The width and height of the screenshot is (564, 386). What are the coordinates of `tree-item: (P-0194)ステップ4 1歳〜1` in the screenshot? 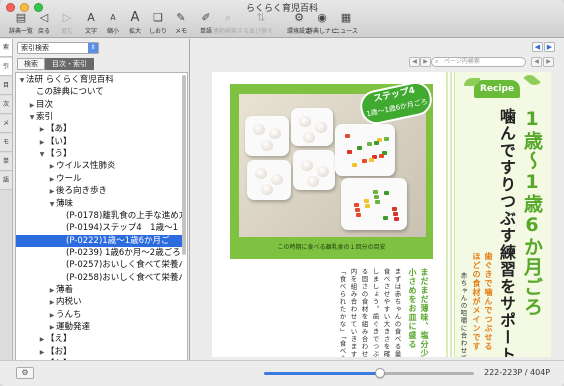 It's located at (99, 228).